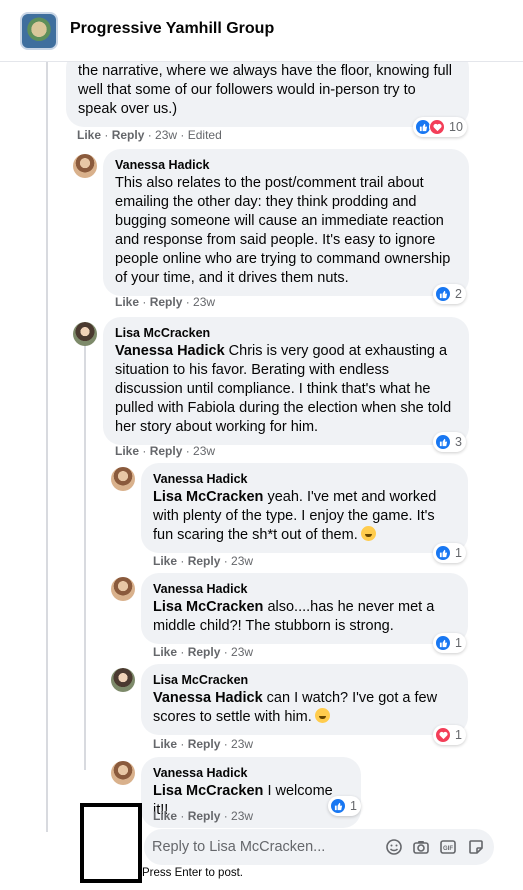  I want to click on reaction-count: 3, so click(458, 442).